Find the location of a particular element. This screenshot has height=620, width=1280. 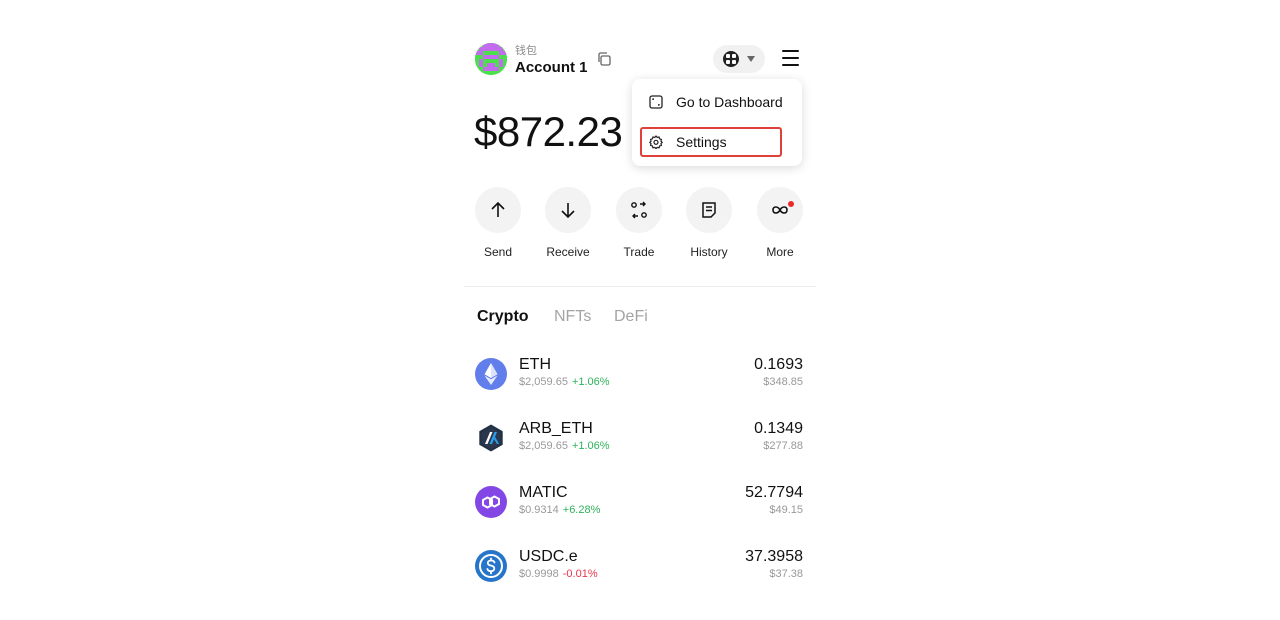

token-symbol: ETH is located at coordinates (535, 364).